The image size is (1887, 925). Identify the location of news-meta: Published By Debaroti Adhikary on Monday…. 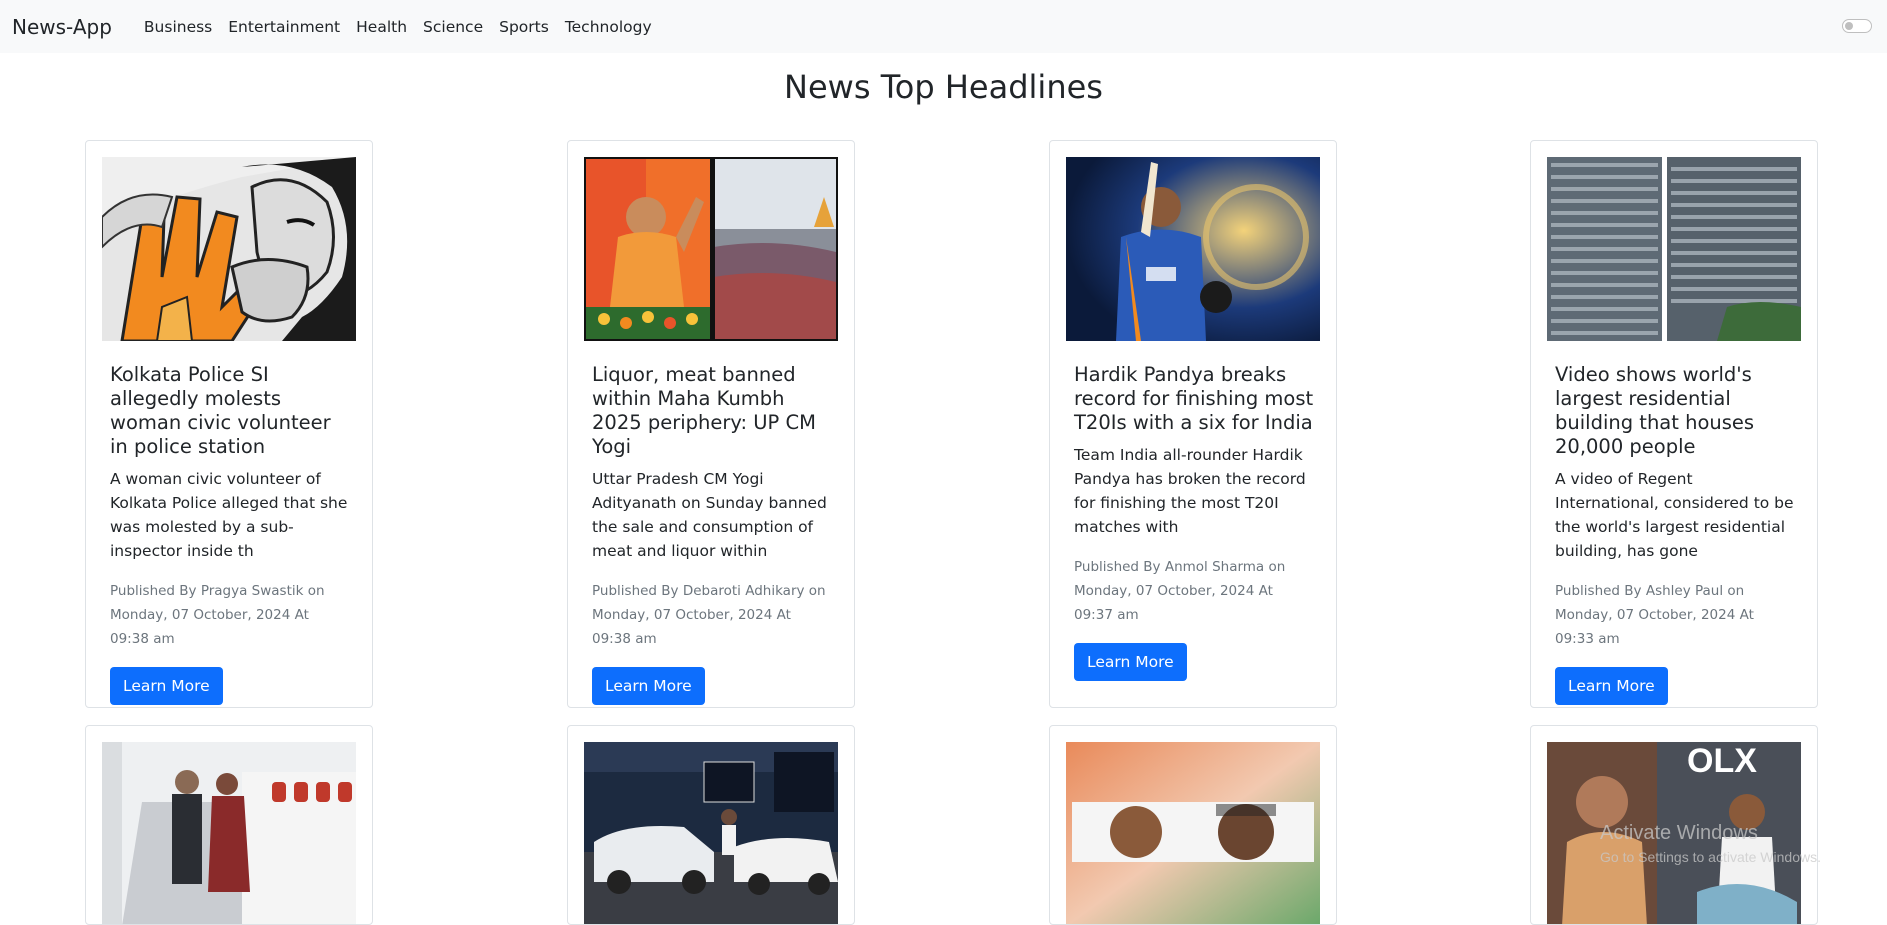
(709, 615).